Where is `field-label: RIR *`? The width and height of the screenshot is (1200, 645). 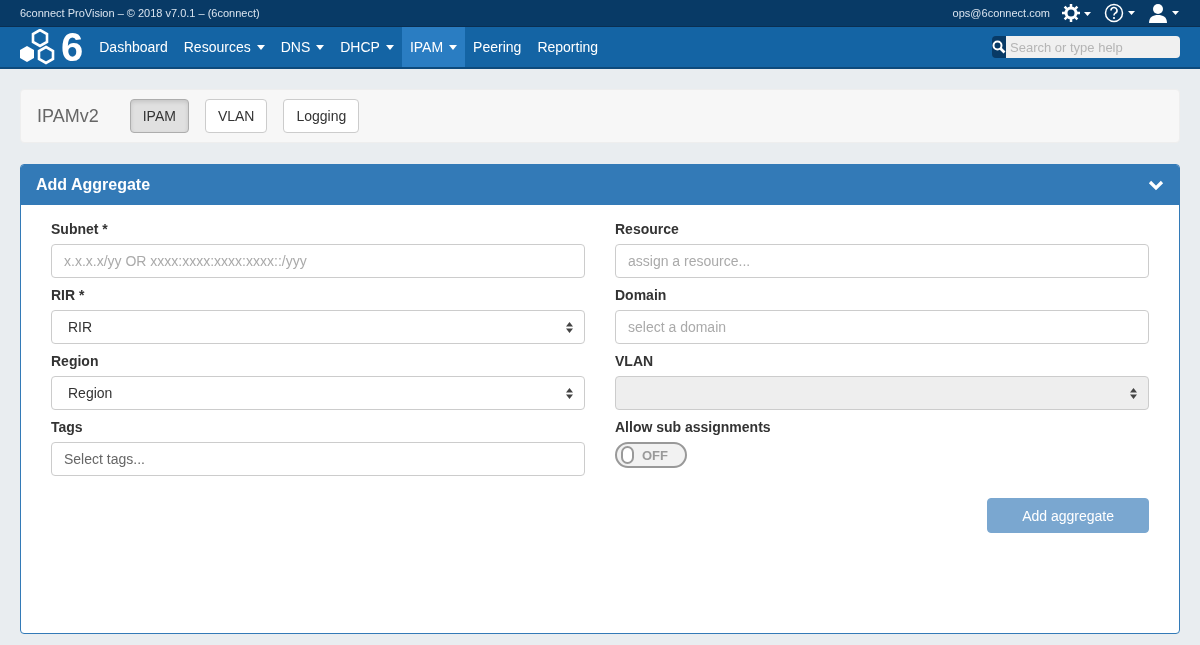 field-label: RIR * is located at coordinates (68, 295).